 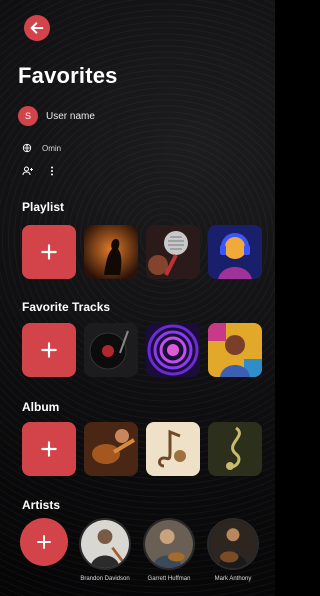 I want to click on add-album-button, so click(x=49, y=449).